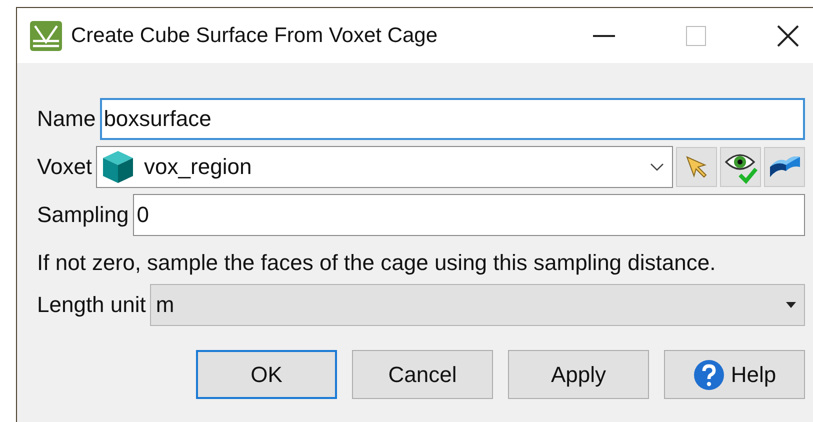 The height and width of the screenshot is (422, 813). I want to click on pick-button, so click(696, 167).